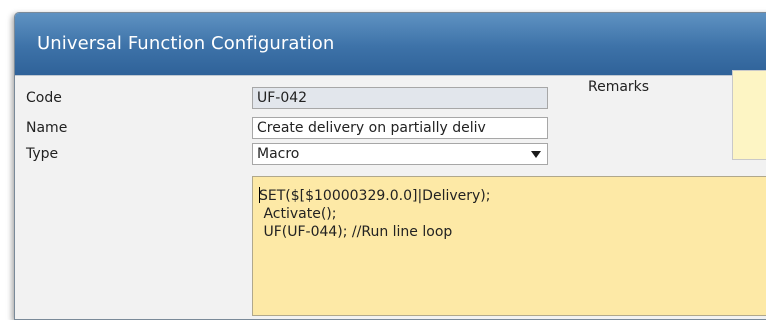 Image resolution: width=766 pixels, height=320 pixels. What do you see at coordinates (375, 196) in the screenshot?
I see `macro-line-text: SET($[$10000329.0.0]|Delivery);` at bounding box center [375, 196].